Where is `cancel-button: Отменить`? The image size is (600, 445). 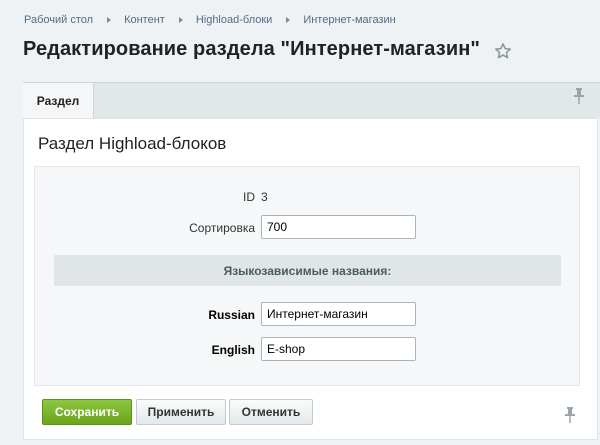
cancel-button: Отменить is located at coordinates (271, 412).